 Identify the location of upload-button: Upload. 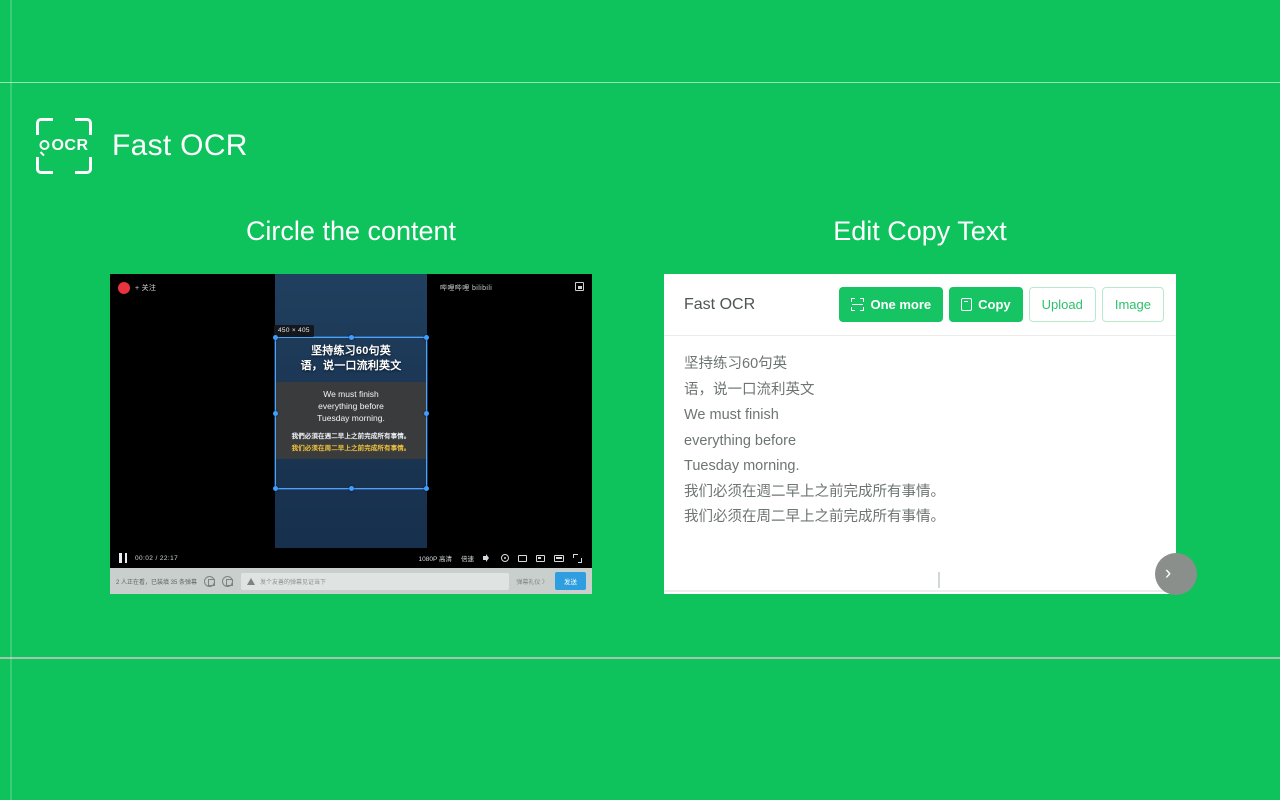
(1062, 304).